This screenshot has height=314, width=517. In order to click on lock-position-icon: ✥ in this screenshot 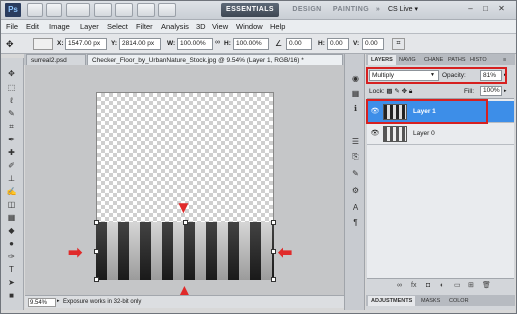, I will do `click(404, 91)`.